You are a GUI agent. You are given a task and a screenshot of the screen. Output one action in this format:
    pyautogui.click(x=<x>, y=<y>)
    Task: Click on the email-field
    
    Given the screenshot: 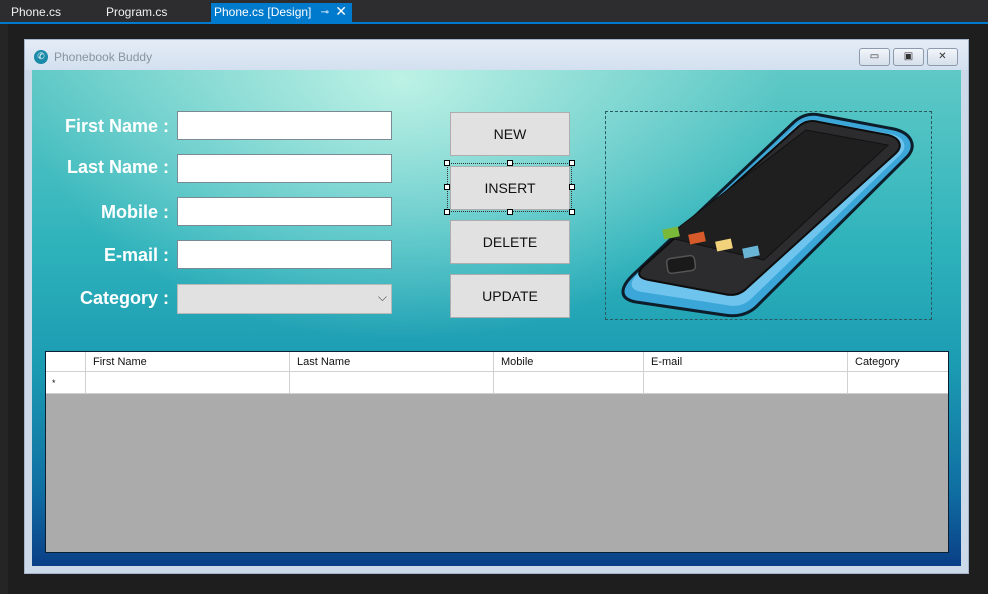 What is the action you would take?
    pyautogui.click(x=284, y=254)
    